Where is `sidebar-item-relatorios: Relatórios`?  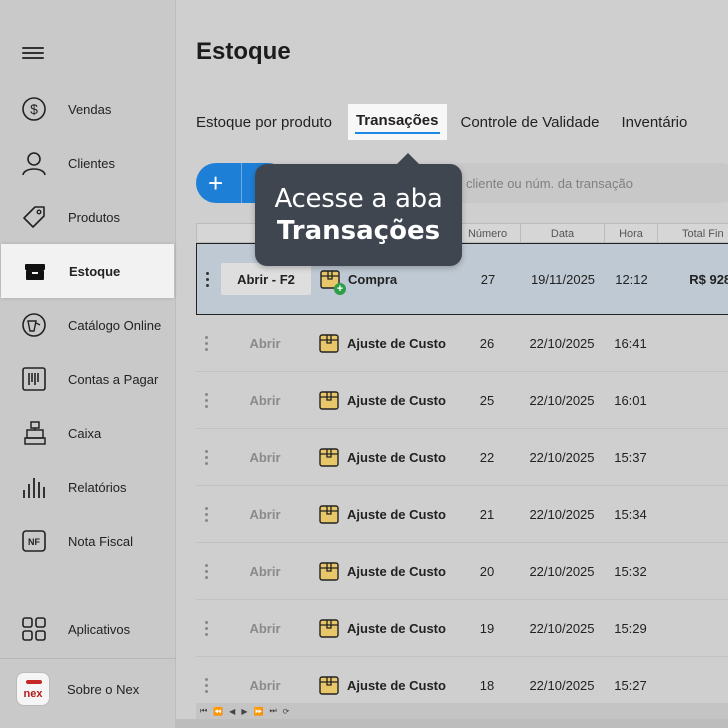
sidebar-item-relatorios: Relatórios is located at coordinates (88, 487).